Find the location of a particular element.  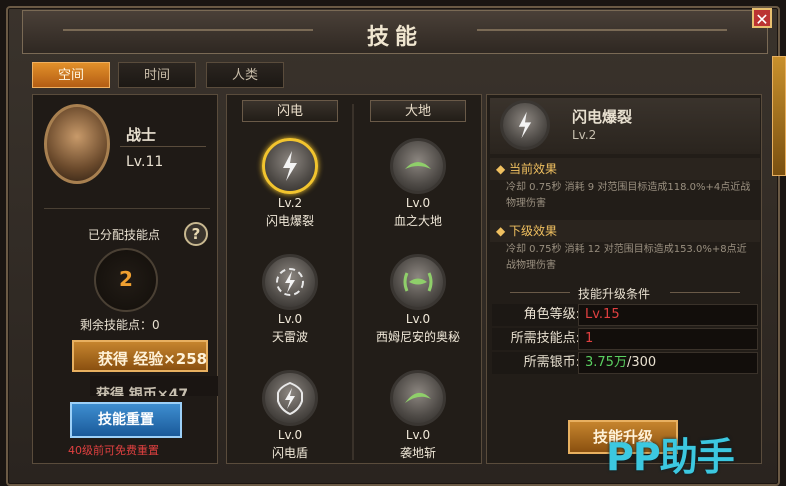

side-tab-handle is located at coordinates (779, 116).